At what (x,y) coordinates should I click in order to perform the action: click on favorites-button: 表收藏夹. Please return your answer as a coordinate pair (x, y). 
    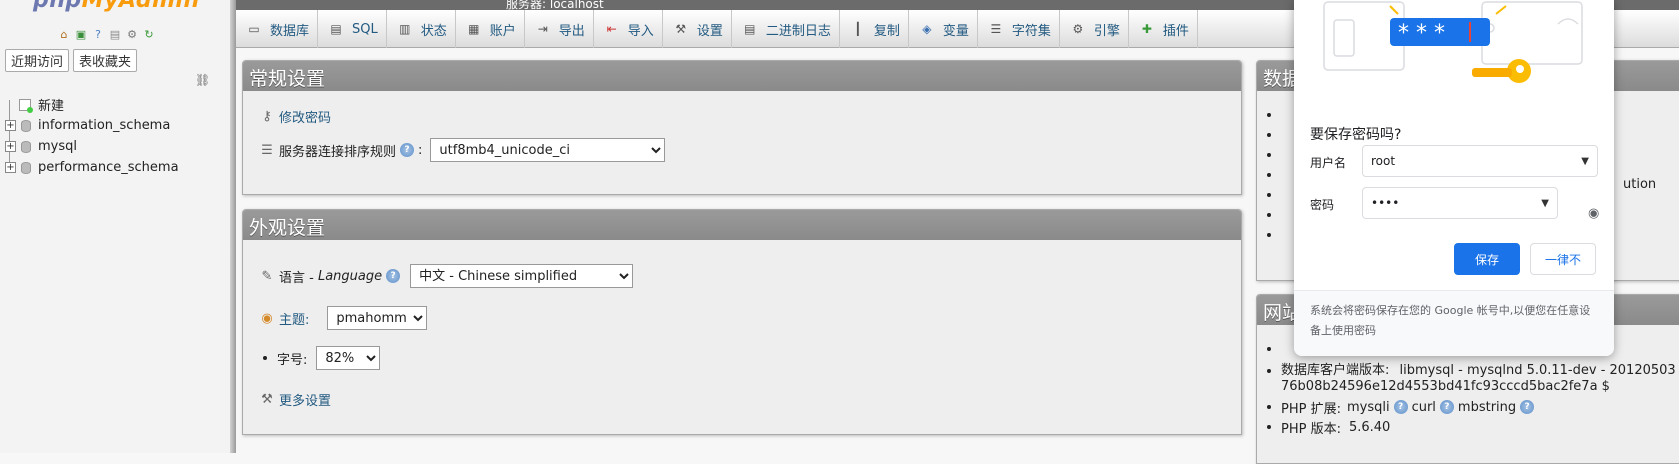
    Looking at the image, I should click on (105, 60).